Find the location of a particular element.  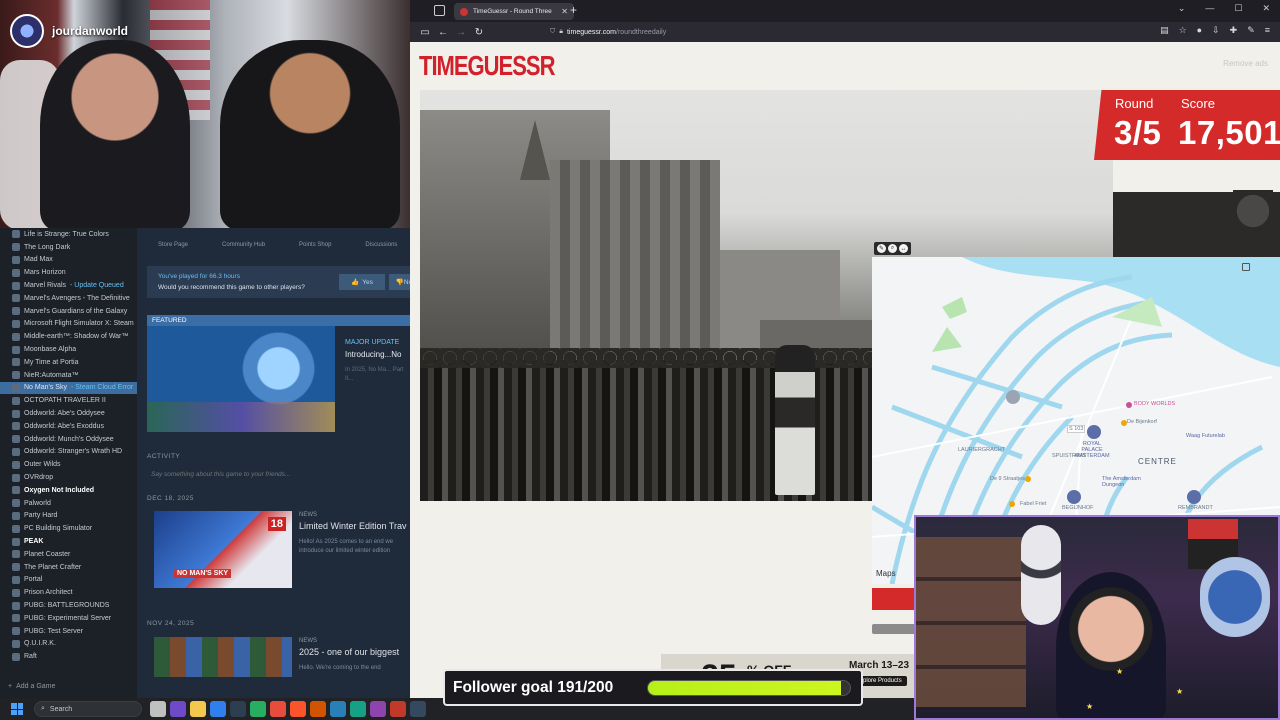

expand-tool-icon: ↔ is located at coordinates (903, 248).